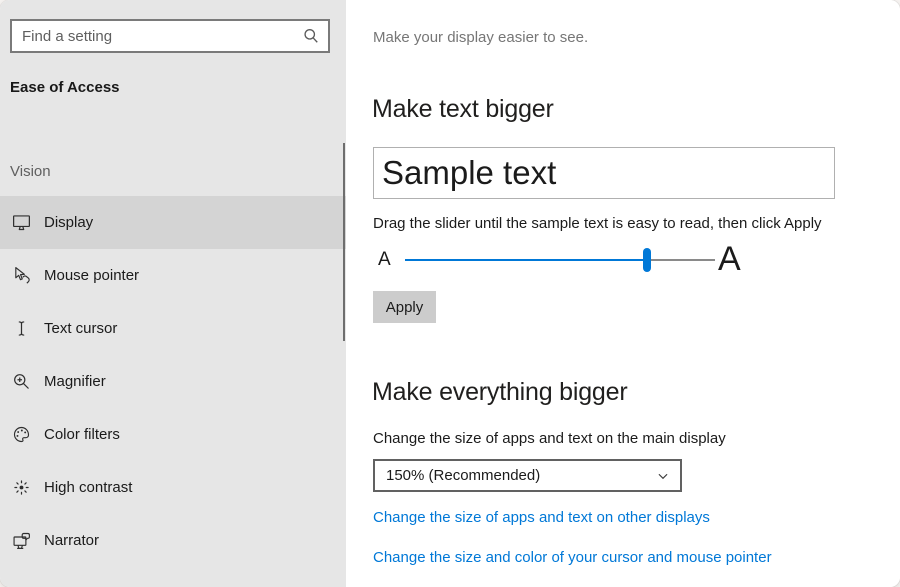 This screenshot has height=587, width=900. What do you see at coordinates (384, 259) in the screenshot?
I see `slider-min-label: A` at bounding box center [384, 259].